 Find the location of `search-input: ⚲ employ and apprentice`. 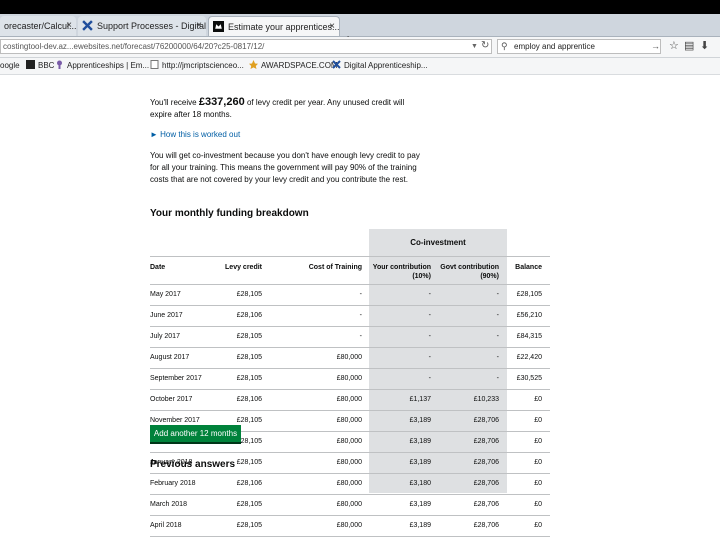

search-input: ⚲ employ and apprentice is located at coordinates (579, 46).